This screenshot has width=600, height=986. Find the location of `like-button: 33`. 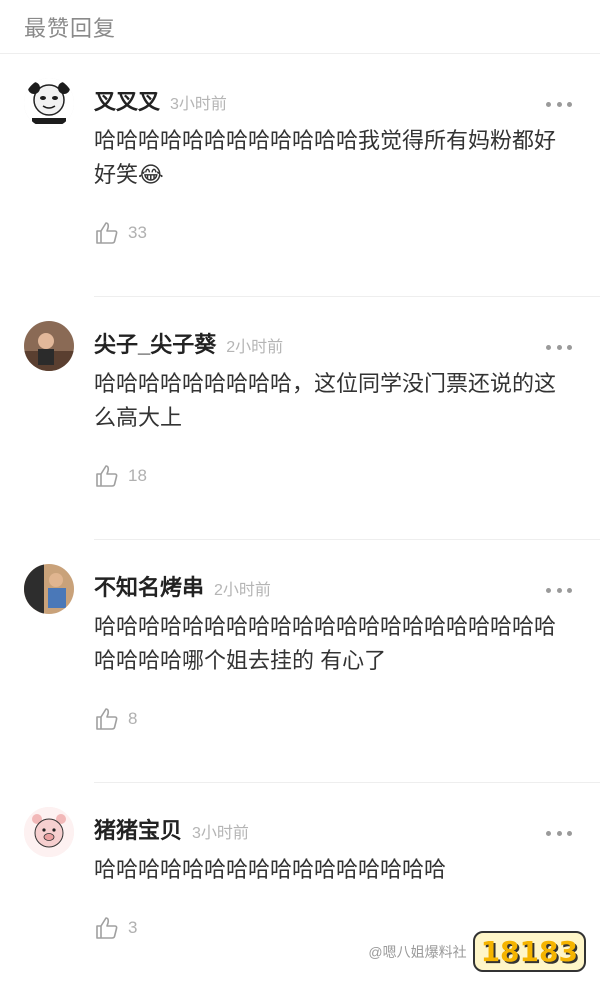

like-button: 33 is located at coordinates (347, 233).